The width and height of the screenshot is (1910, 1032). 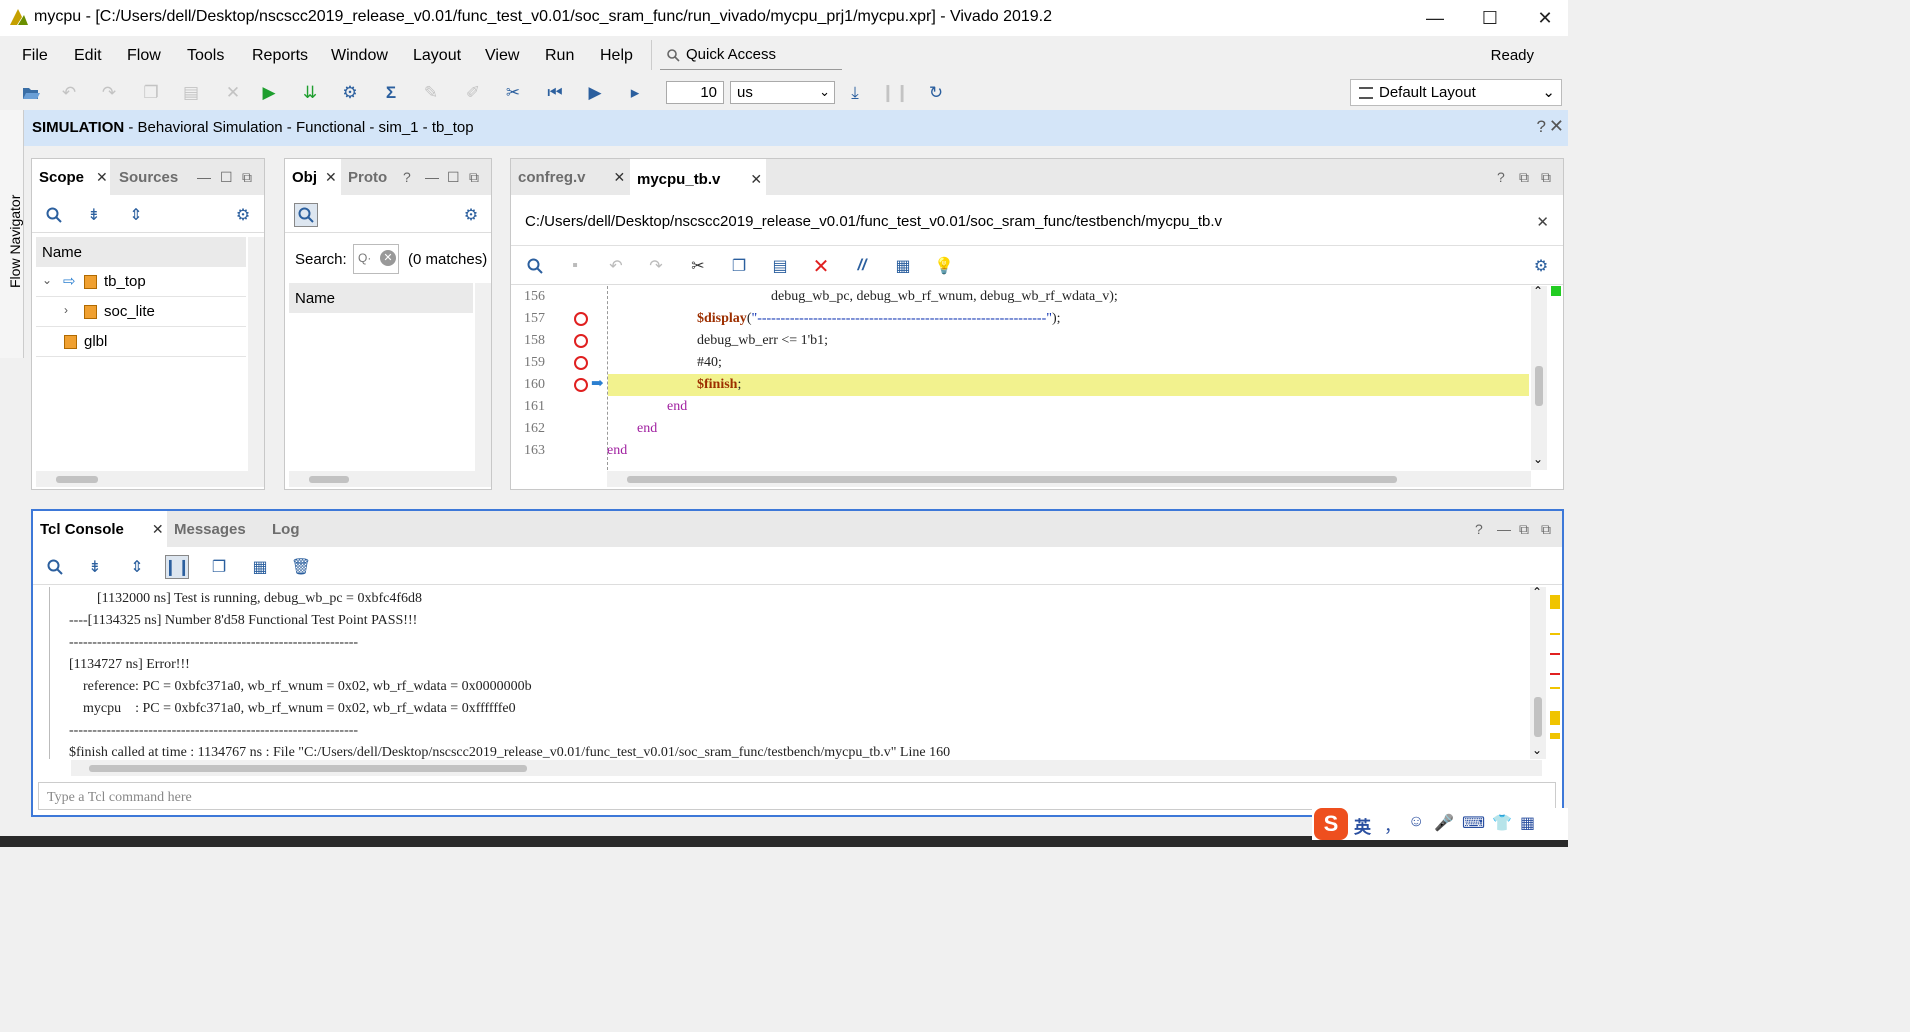 I want to click on menu-run: Run, so click(x=559, y=56).